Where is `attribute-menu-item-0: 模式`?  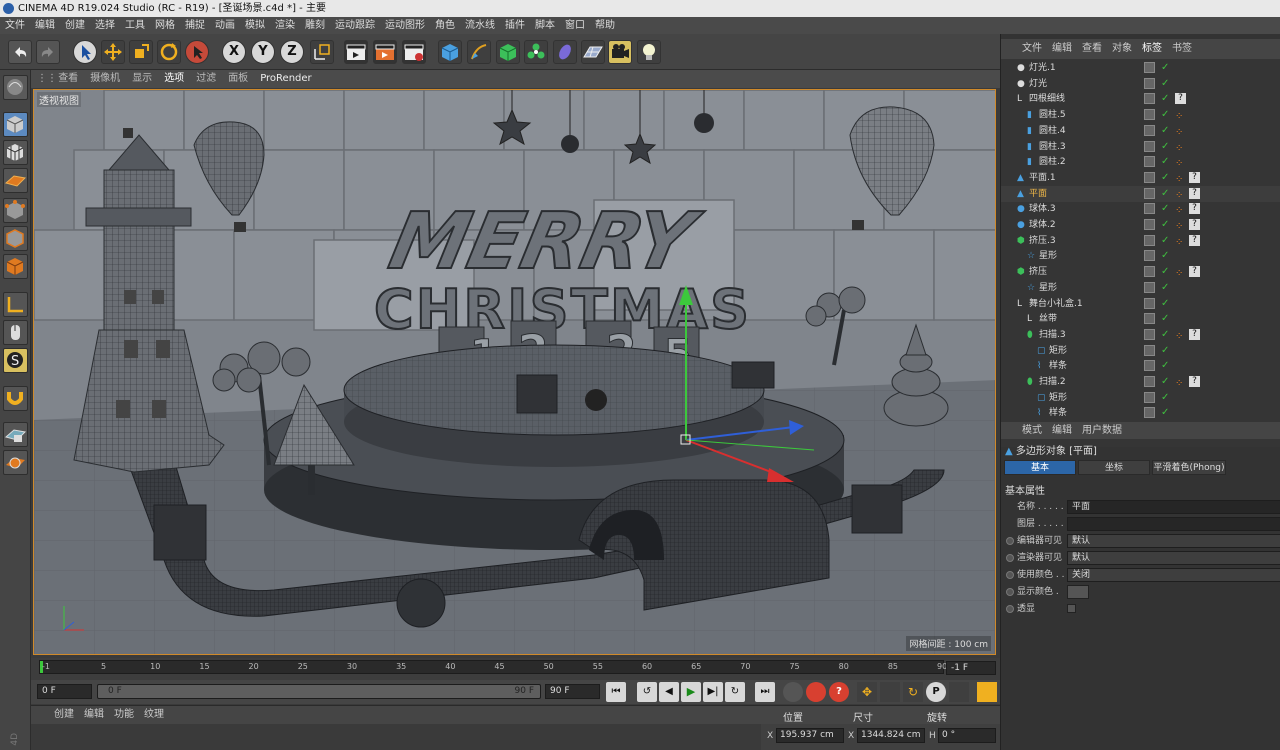 attribute-menu-item-0: 模式 is located at coordinates (1032, 430).